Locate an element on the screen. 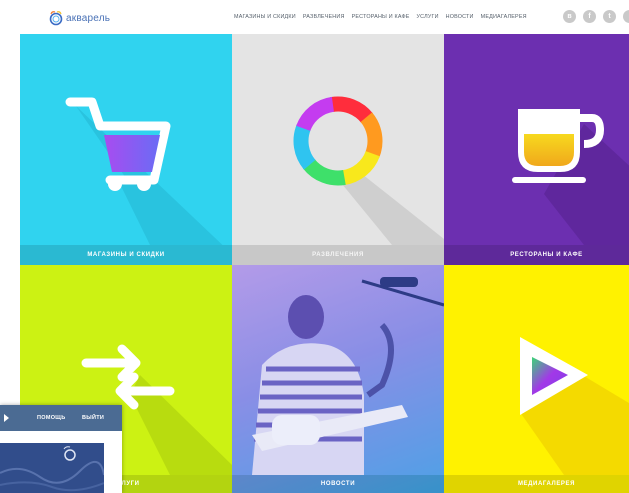 Image resolution: width=629 pixels, height=493 pixels. tile-label: магазины и скидки is located at coordinates (126, 255).